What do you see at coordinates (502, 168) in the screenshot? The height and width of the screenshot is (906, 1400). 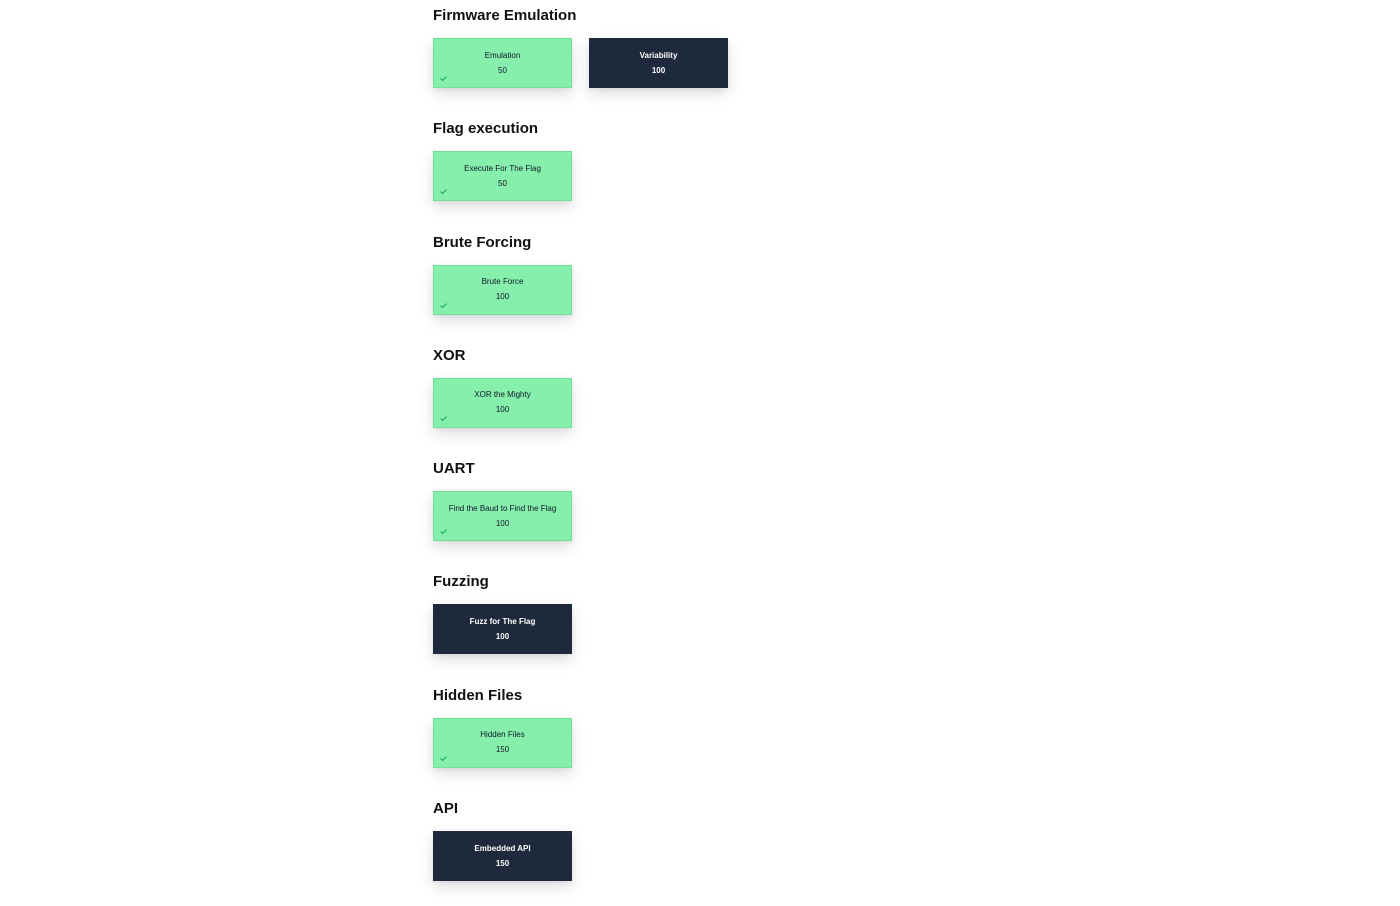 I see `challenge-name: Execute For The Flag` at bounding box center [502, 168].